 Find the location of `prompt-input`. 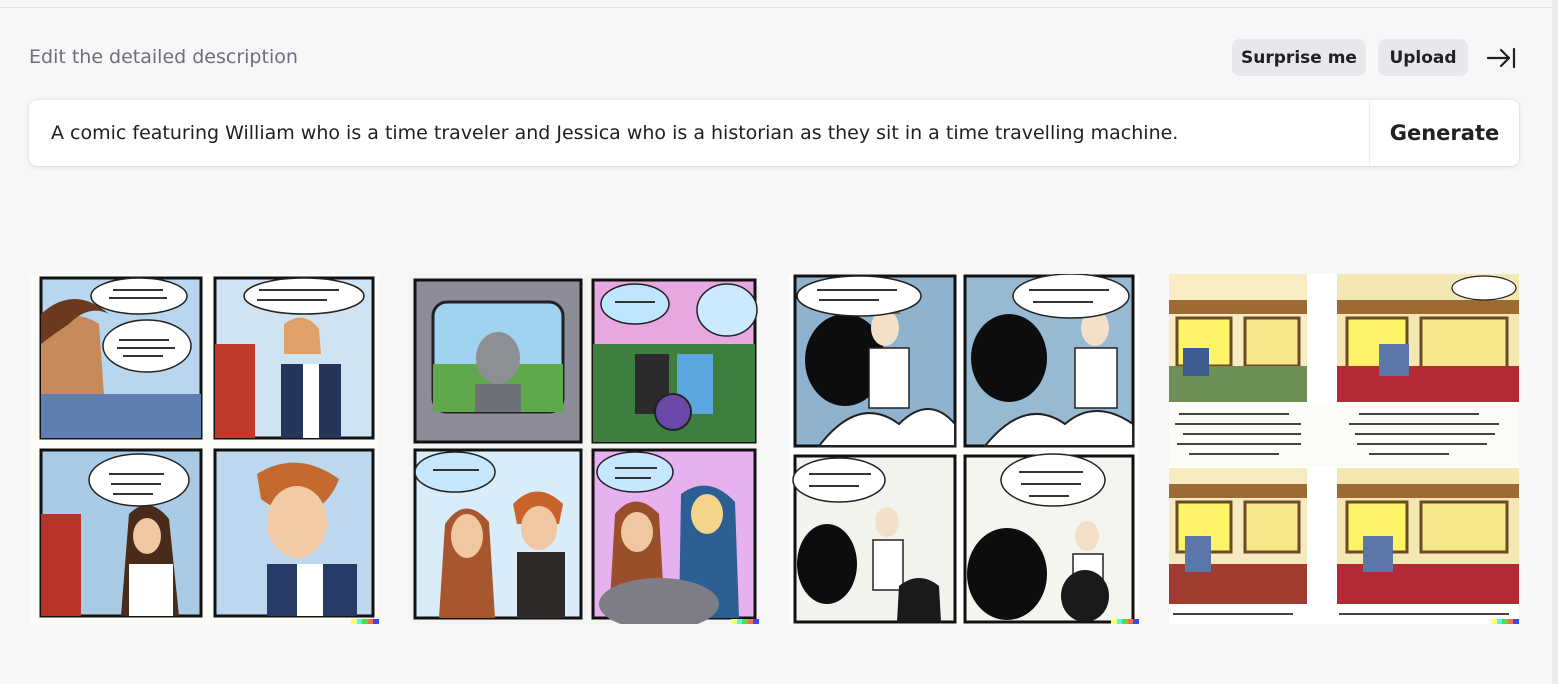

prompt-input is located at coordinates (706, 133).